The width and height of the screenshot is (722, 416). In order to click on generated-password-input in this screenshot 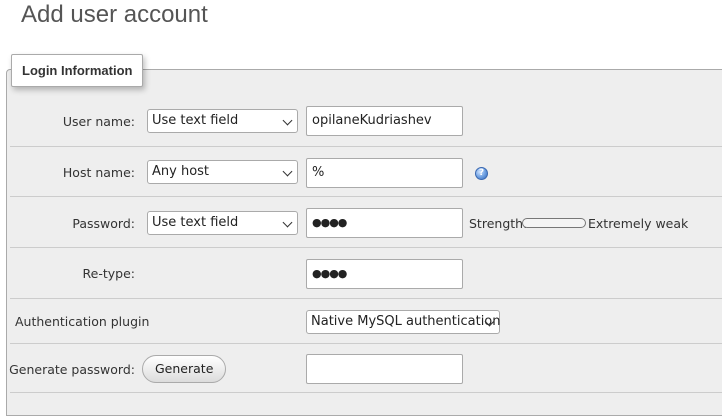, I will do `click(384, 369)`.